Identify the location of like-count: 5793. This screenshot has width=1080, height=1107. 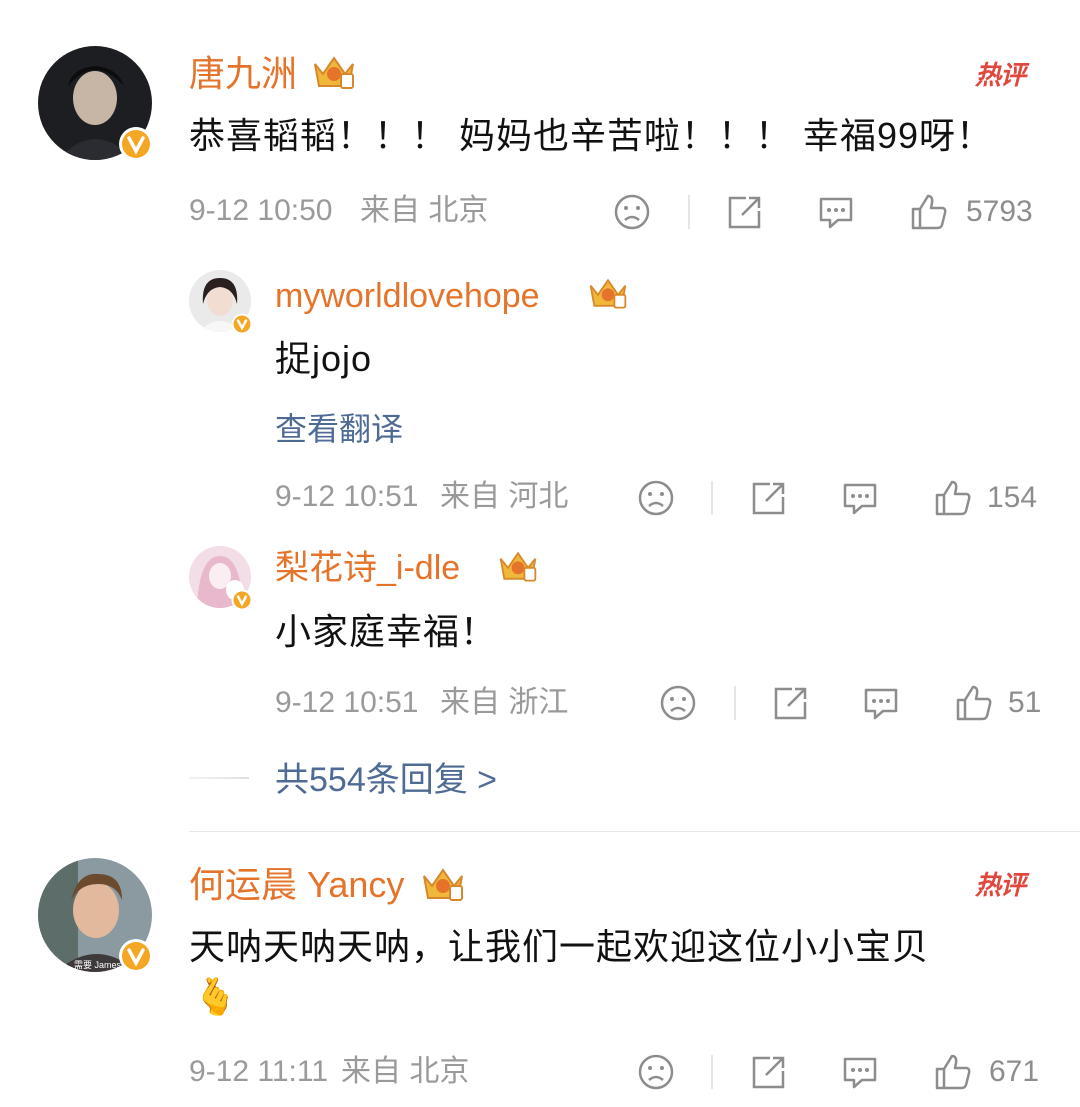
(999, 211).